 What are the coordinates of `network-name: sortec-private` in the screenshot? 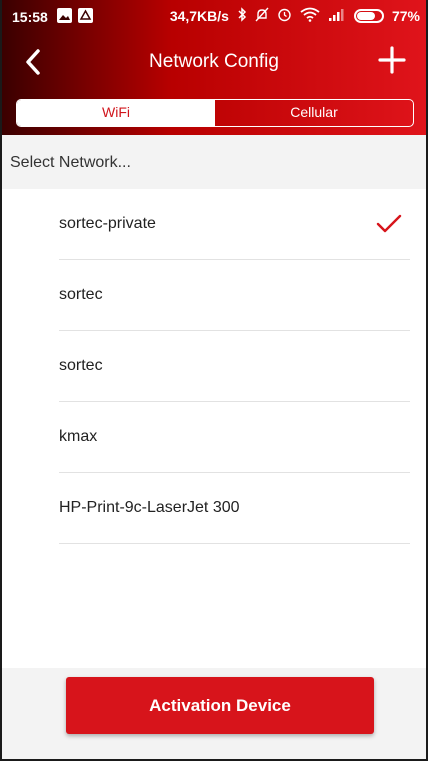 It's located at (107, 223).